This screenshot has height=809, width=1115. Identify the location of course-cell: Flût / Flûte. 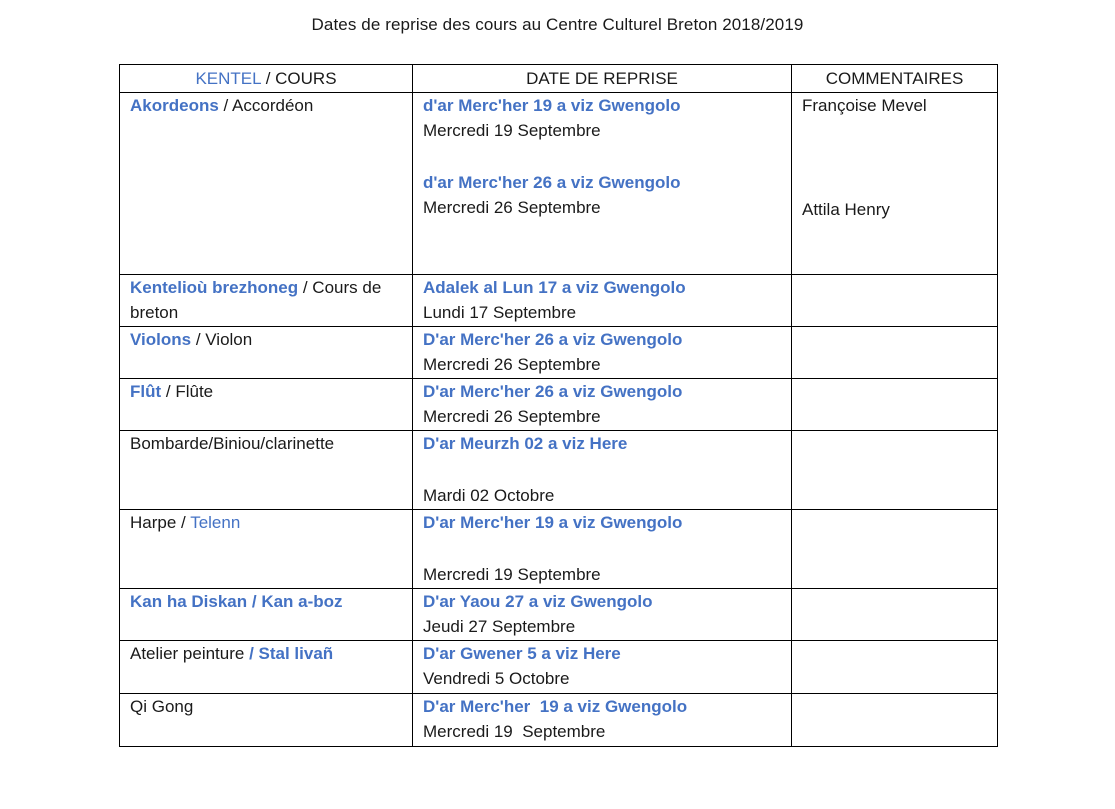
(266, 404).